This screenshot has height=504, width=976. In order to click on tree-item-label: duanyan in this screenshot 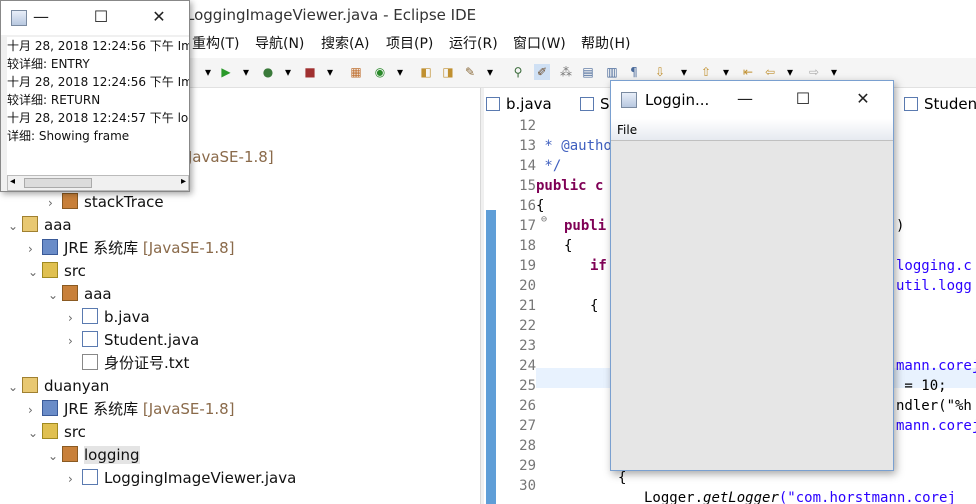, I will do `click(77, 386)`.